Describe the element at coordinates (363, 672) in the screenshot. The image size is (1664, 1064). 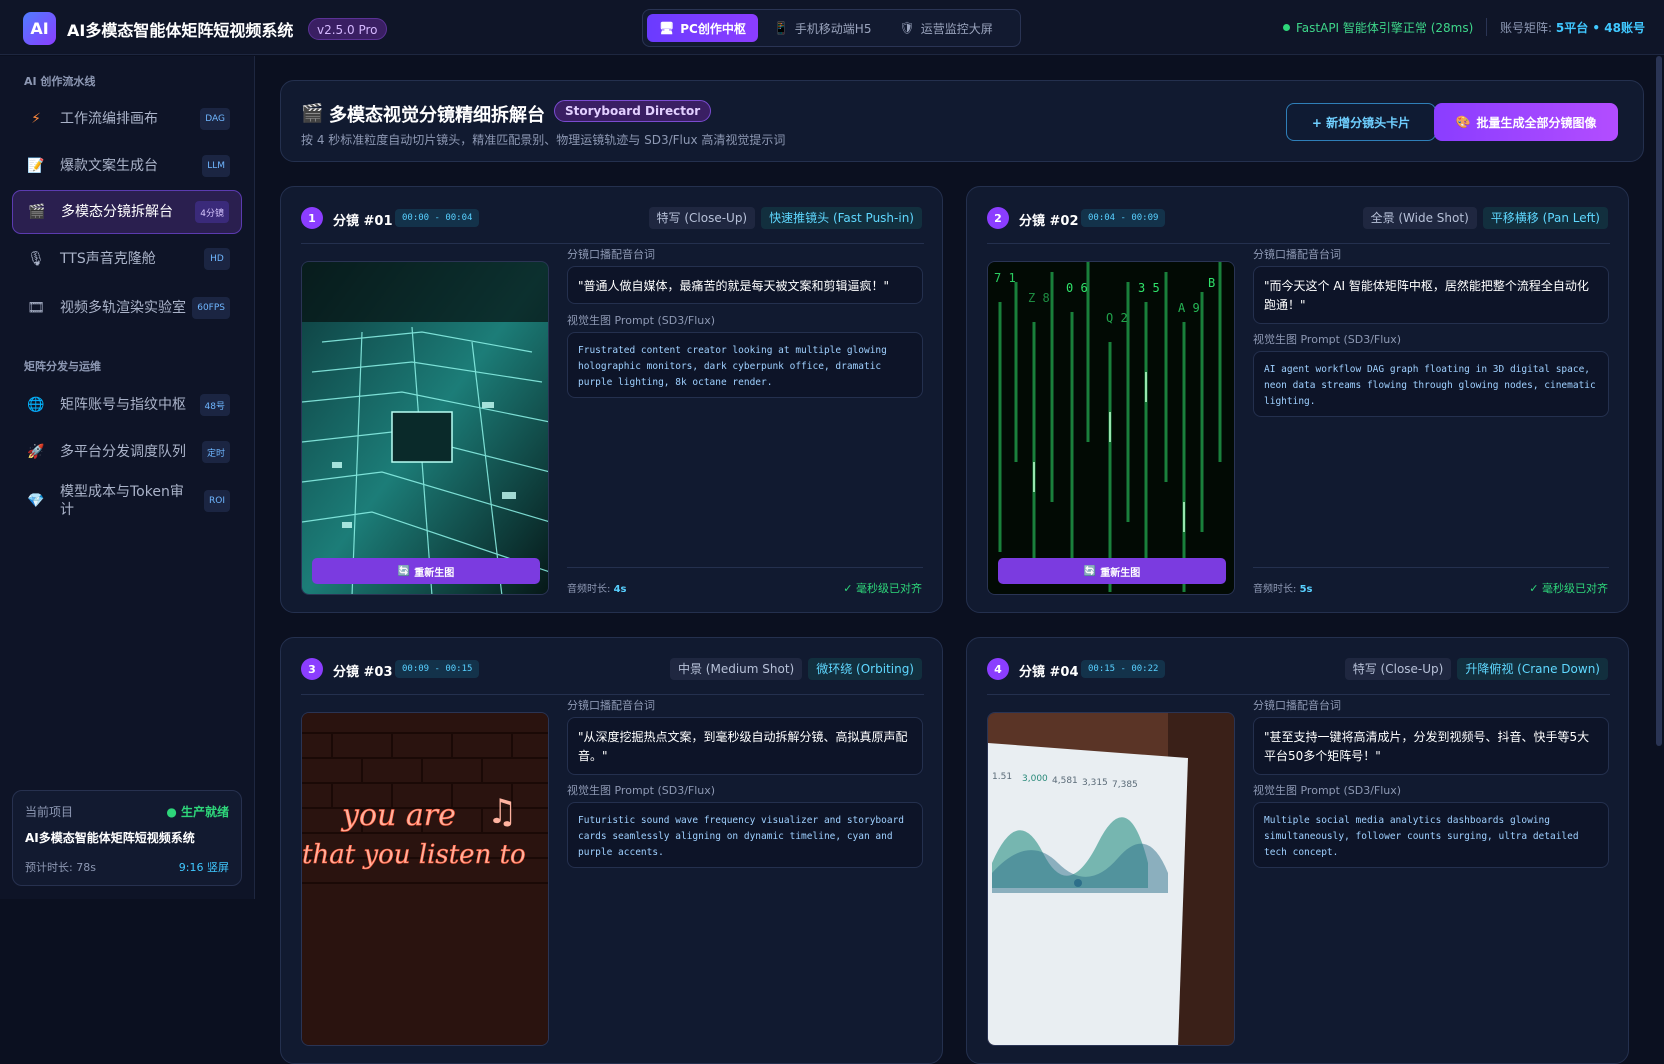
I see `shot-title: 分镜 #03` at that location.